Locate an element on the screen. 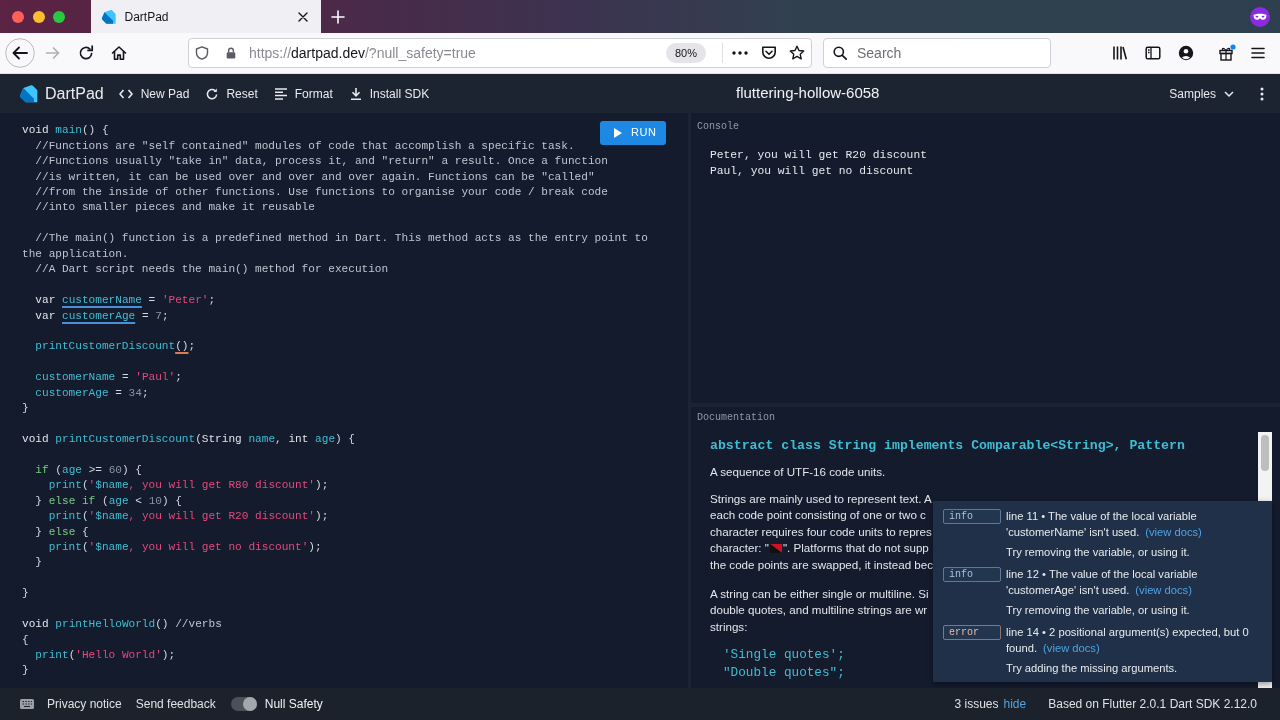 This screenshot has height=720, width=1280. scrollbar-thumb is located at coordinates (1265, 453).